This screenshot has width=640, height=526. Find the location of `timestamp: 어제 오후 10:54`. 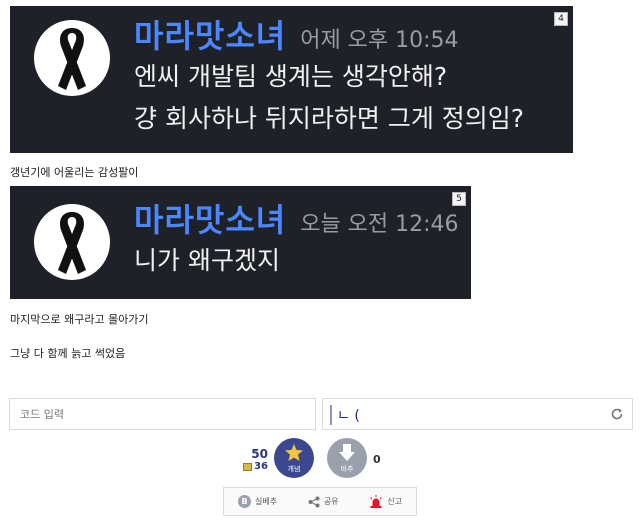

timestamp: 어제 오후 10:54 is located at coordinates (379, 40).